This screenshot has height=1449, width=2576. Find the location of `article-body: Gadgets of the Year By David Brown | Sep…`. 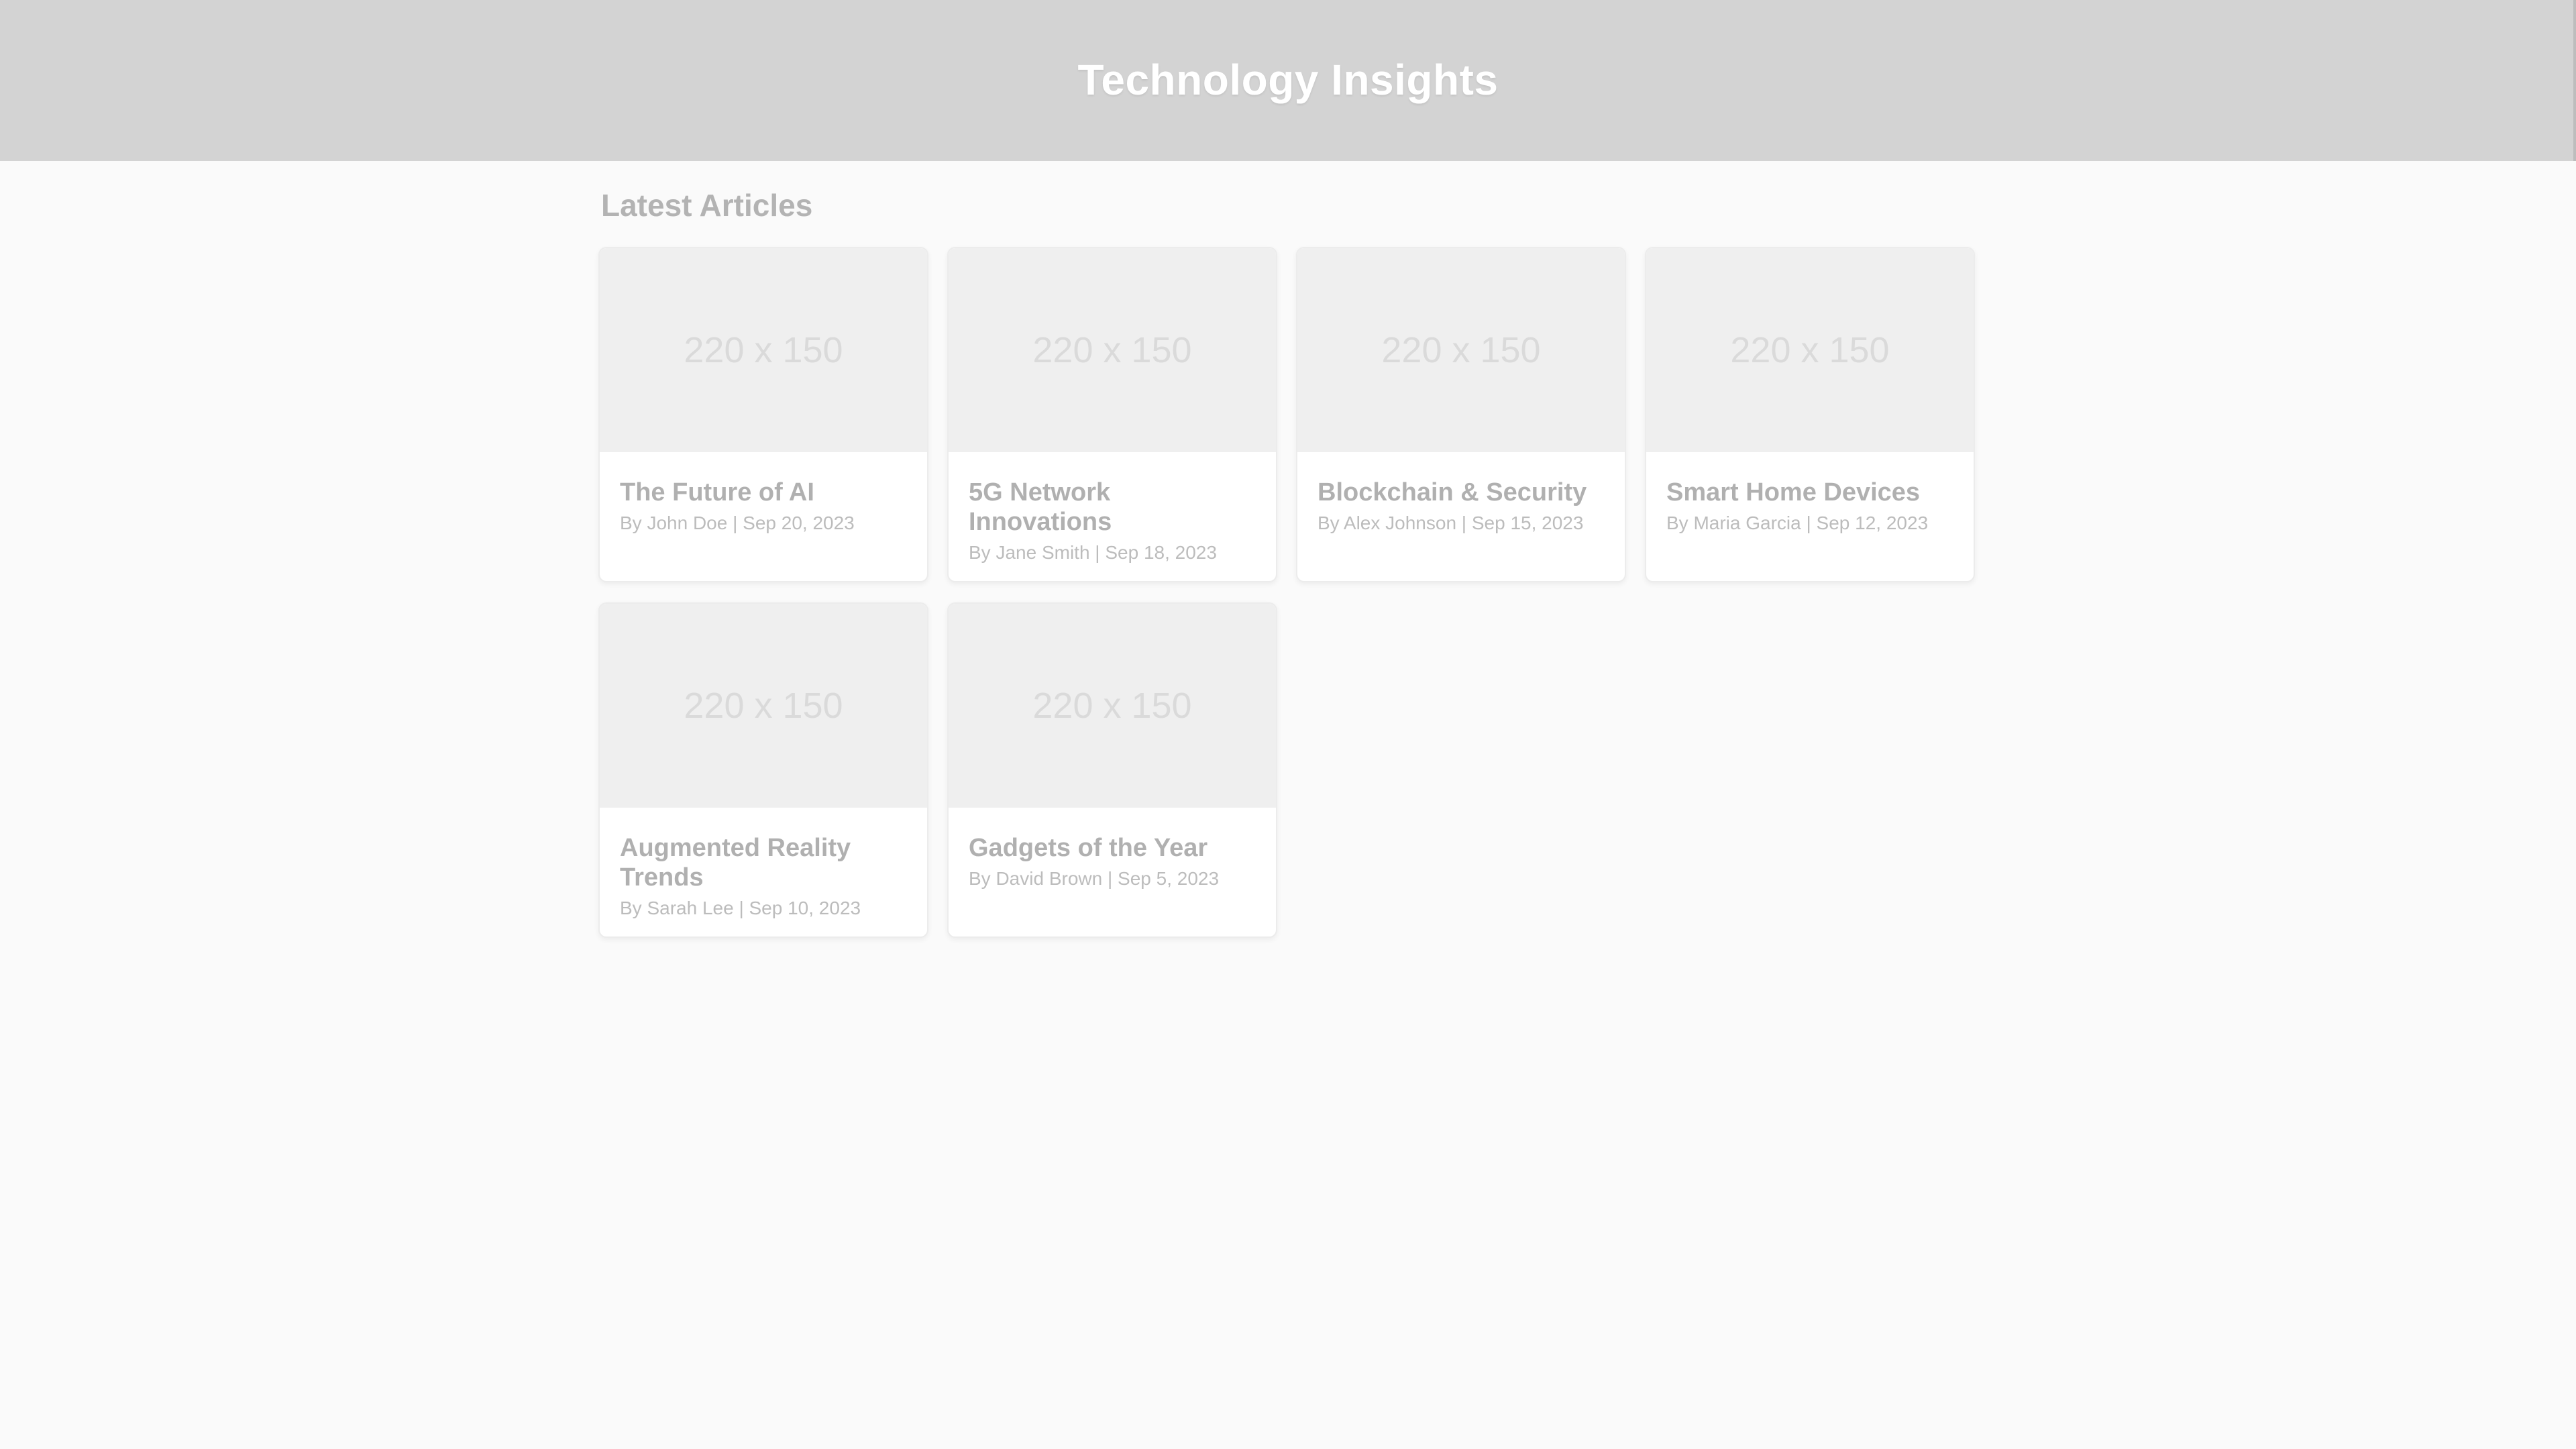

article-body: Gadgets of the Year By David Brown | Sep… is located at coordinates (1112, 850).